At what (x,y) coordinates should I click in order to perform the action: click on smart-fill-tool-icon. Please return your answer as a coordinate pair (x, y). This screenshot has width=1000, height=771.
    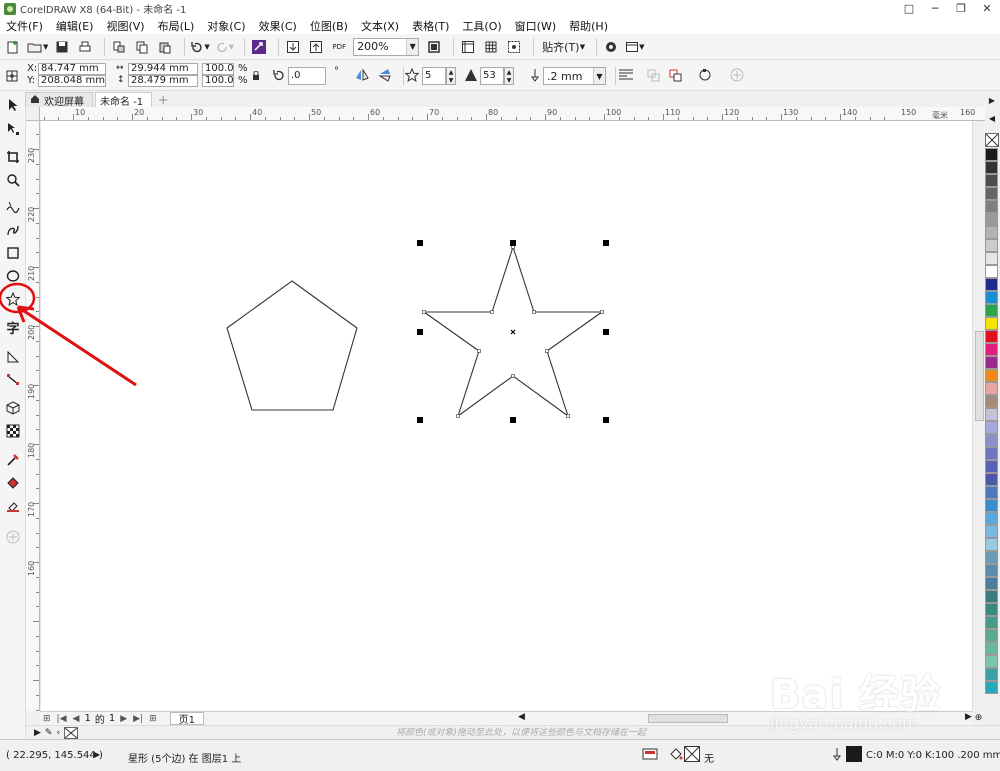
    Looking at the image, I should click on (13, 506).